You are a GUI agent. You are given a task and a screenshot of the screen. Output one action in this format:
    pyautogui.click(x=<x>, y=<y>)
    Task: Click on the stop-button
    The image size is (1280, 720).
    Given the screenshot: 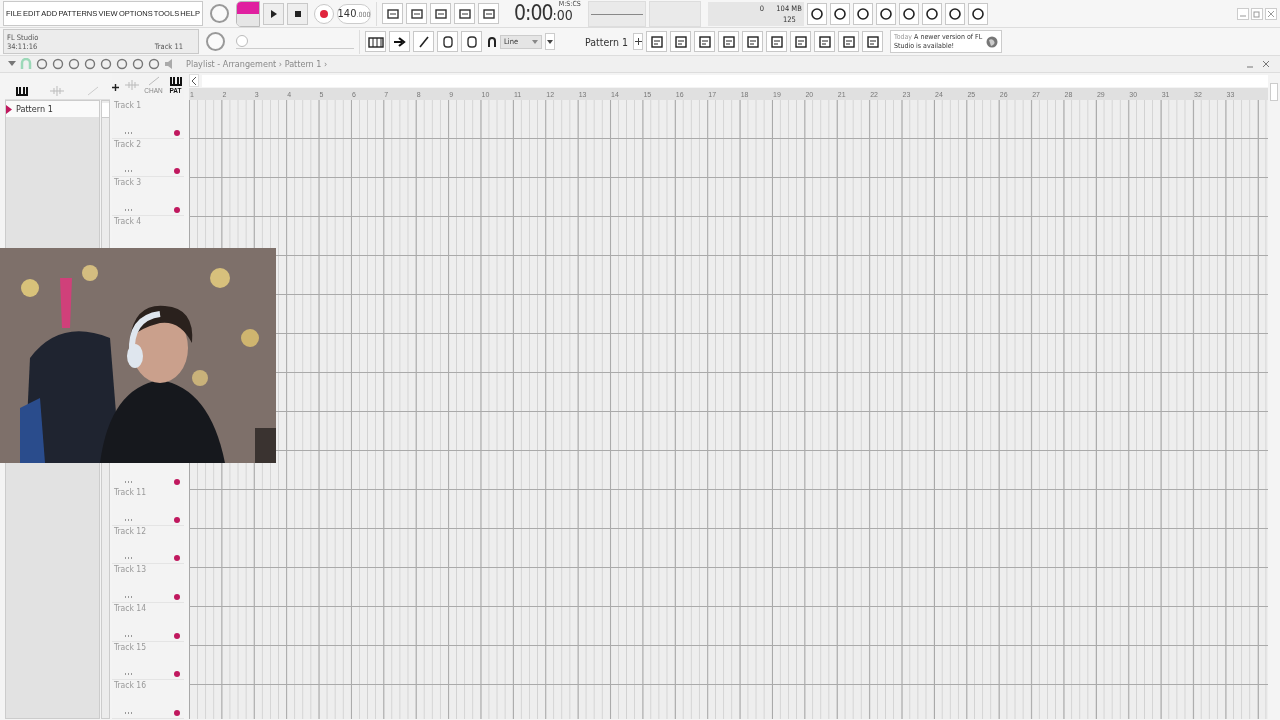 What is the action you would take?
    pyautogui.click(x=297, y=13)
    